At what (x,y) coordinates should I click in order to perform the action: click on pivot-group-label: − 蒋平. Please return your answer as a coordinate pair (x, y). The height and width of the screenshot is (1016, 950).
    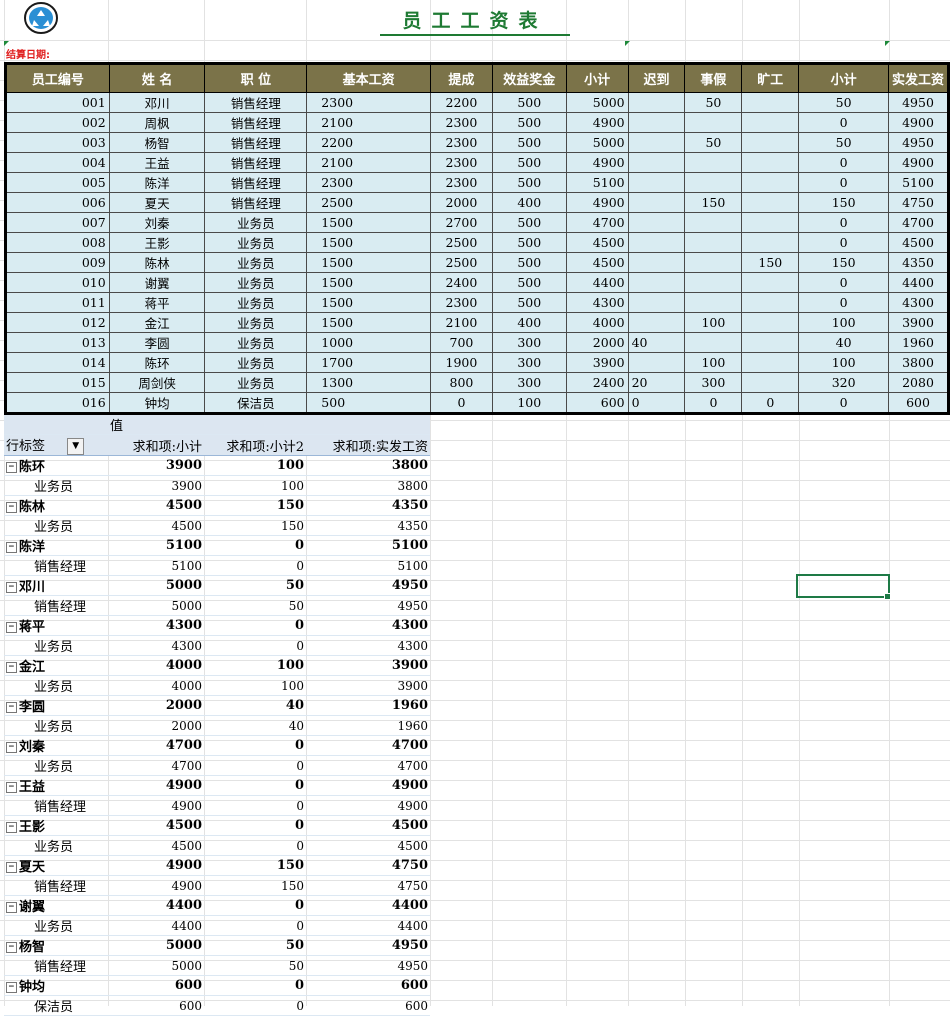
    Looking at the image, I should click on (56, 625).